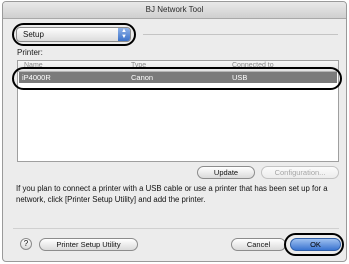 The height and width of the screenshot is (264, 349). What do you see at coordinates (30, 52) in the screenshot?
I see `printer-label: Printer:` at bounding box center [30, 52].